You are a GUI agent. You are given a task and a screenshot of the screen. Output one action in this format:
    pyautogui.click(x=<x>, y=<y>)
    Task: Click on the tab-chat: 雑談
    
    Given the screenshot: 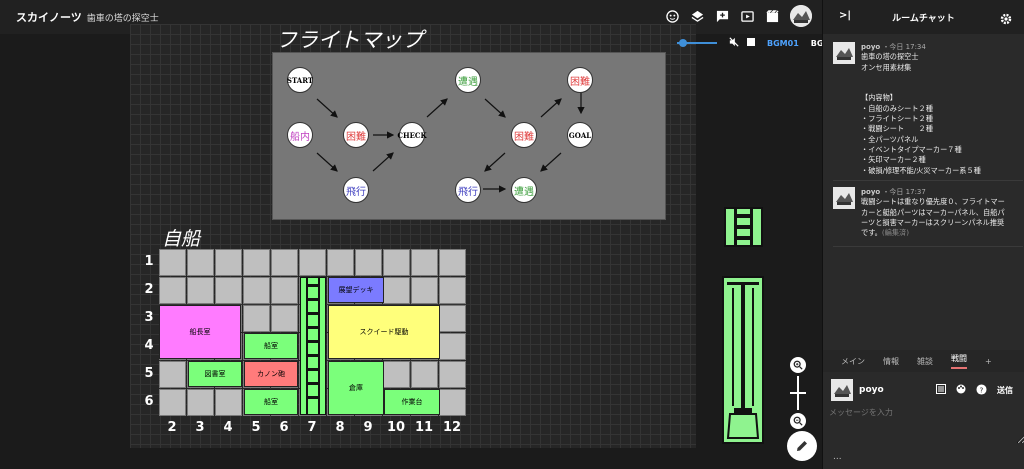 What is the action you would take?
    pyautogui.click(x=925, y=361)
    